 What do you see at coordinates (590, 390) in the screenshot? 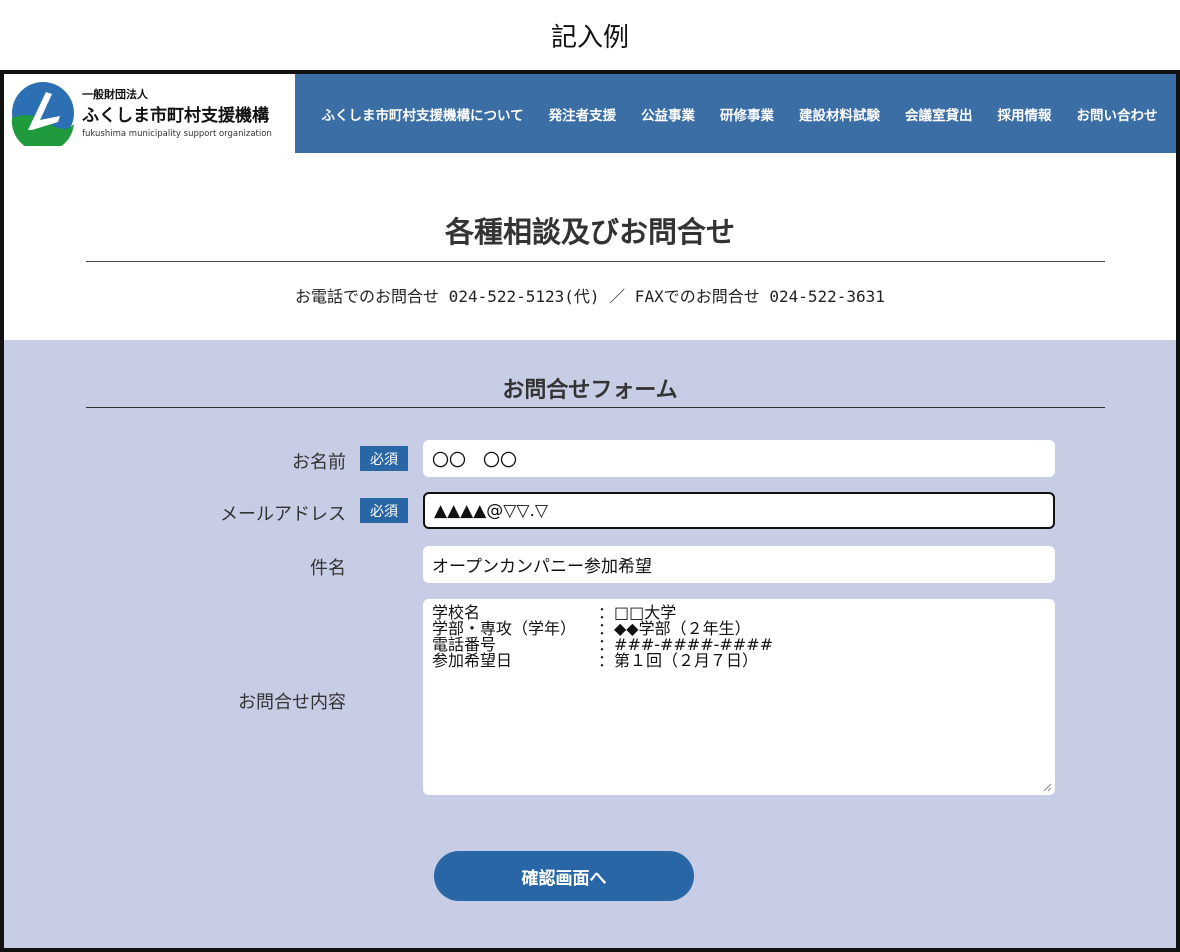
I see `form-title: お問合せフォーム` at bounding box center [590, 390].